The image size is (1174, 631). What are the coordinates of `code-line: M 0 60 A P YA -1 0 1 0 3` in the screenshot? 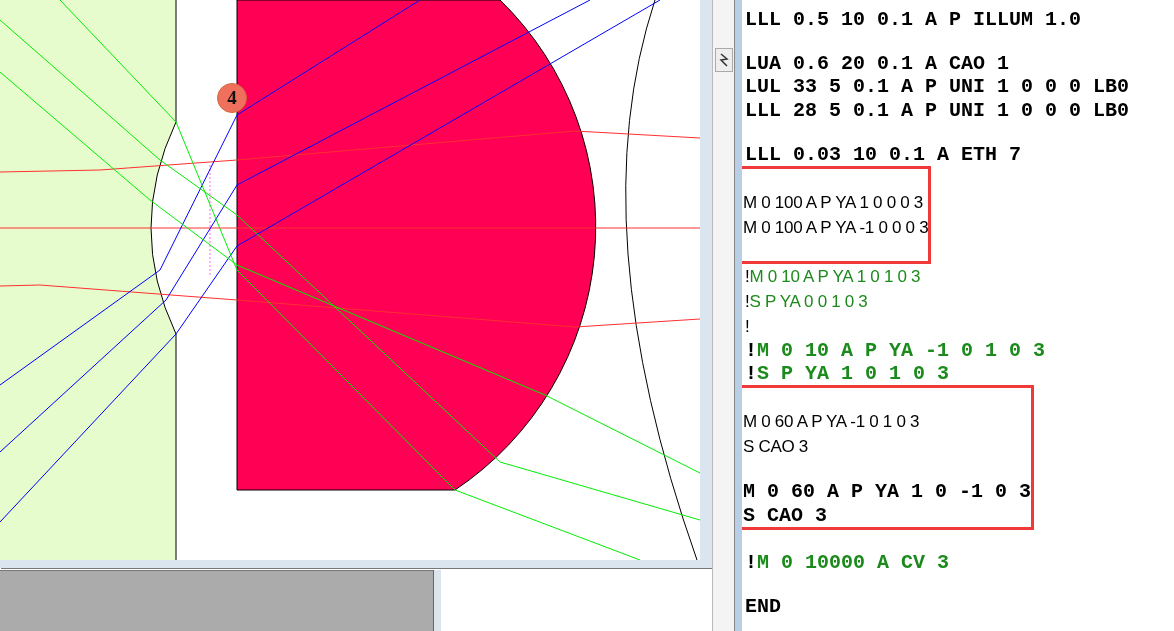 It's located at (832, 422).